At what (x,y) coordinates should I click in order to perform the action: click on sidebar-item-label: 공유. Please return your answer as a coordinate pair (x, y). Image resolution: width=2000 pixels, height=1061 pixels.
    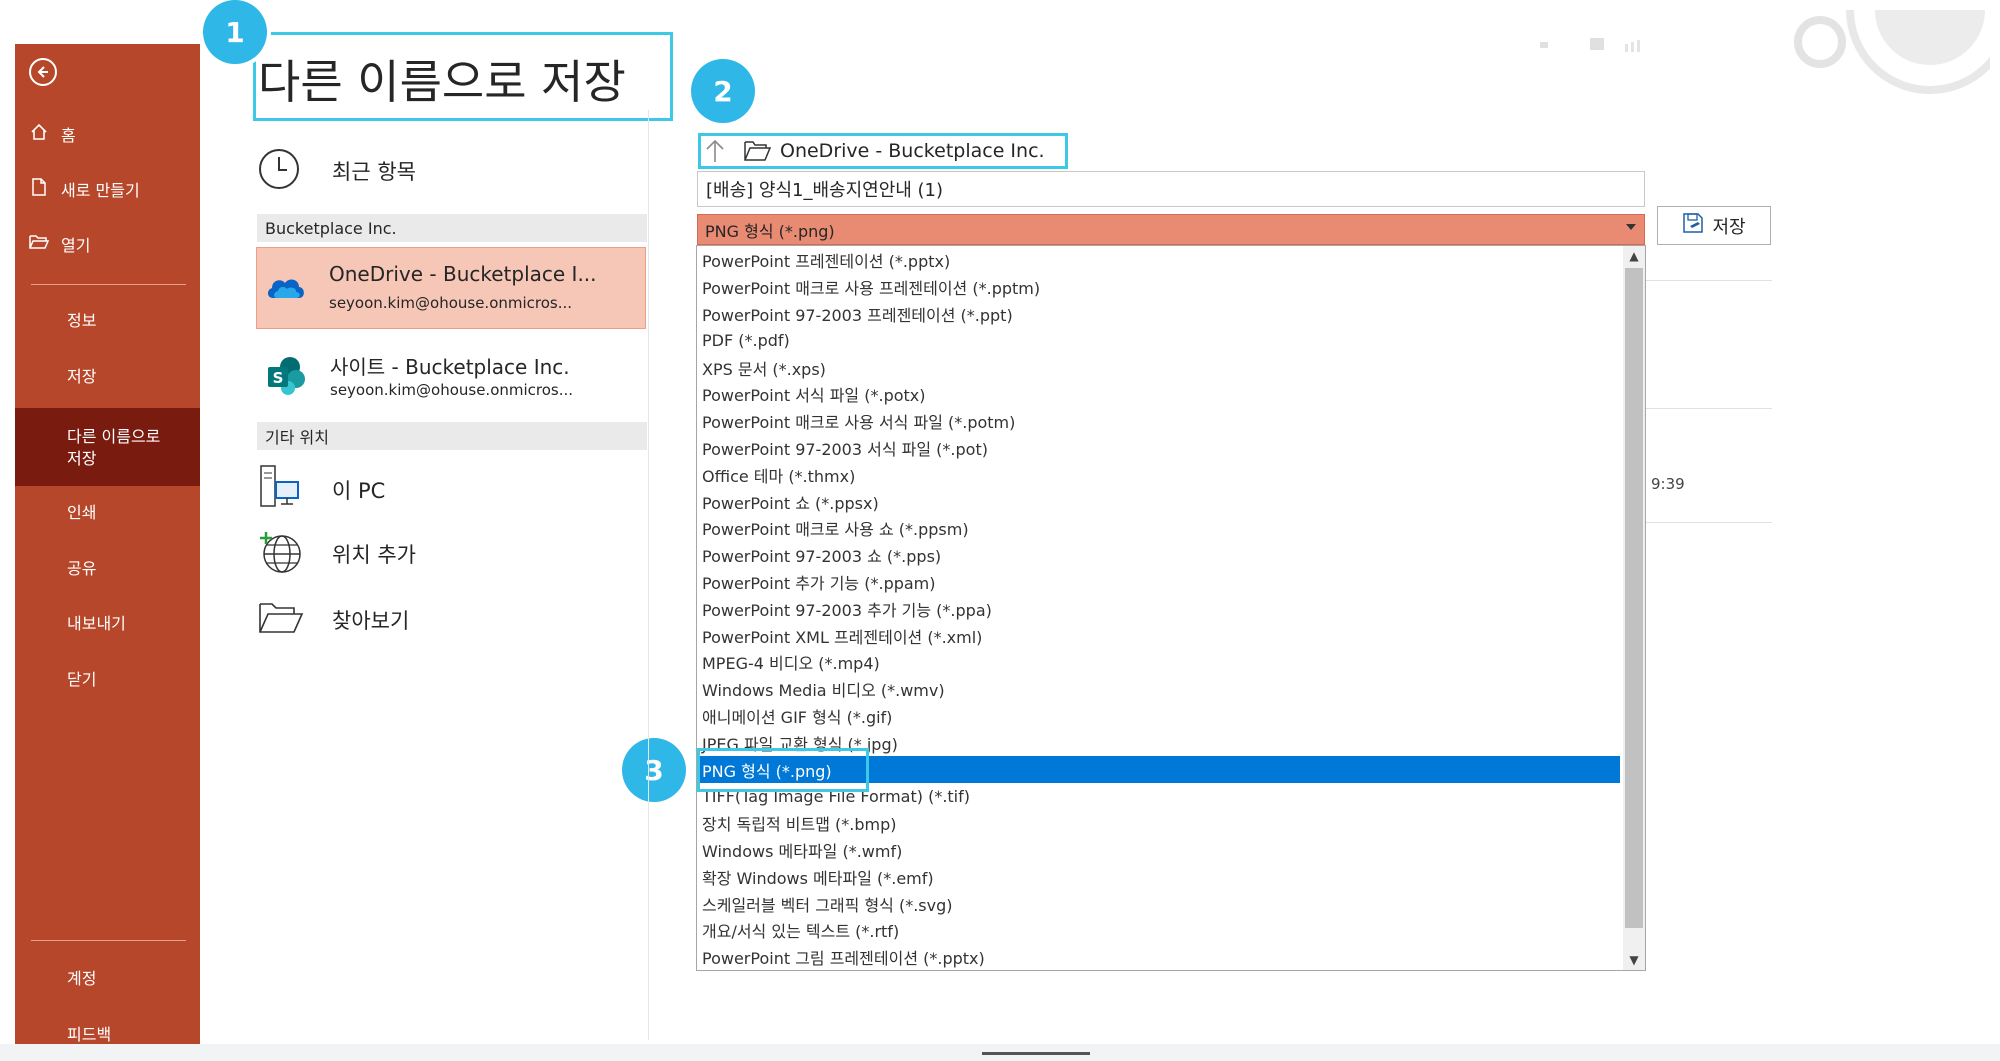
    Looking at the image, I should click on (82, 568).